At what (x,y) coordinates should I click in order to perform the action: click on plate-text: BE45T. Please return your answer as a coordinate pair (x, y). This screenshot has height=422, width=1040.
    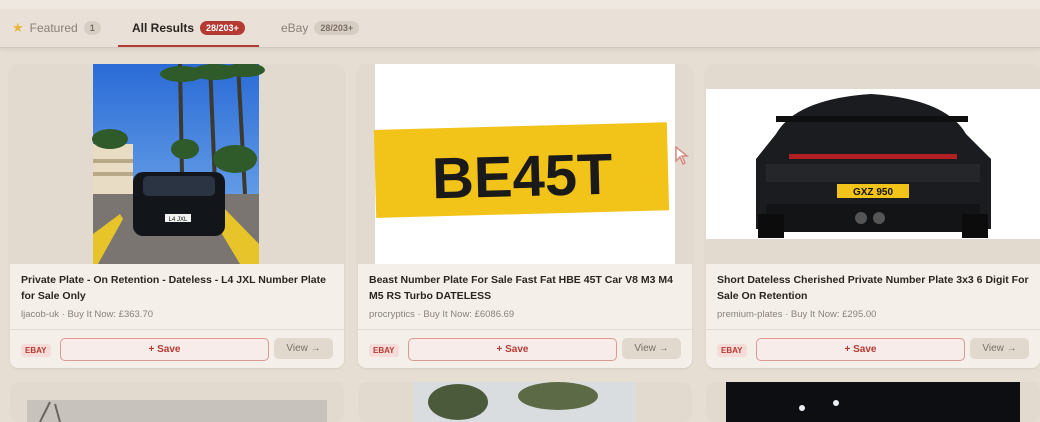
    Looking at the image, I should click on (522, 177).